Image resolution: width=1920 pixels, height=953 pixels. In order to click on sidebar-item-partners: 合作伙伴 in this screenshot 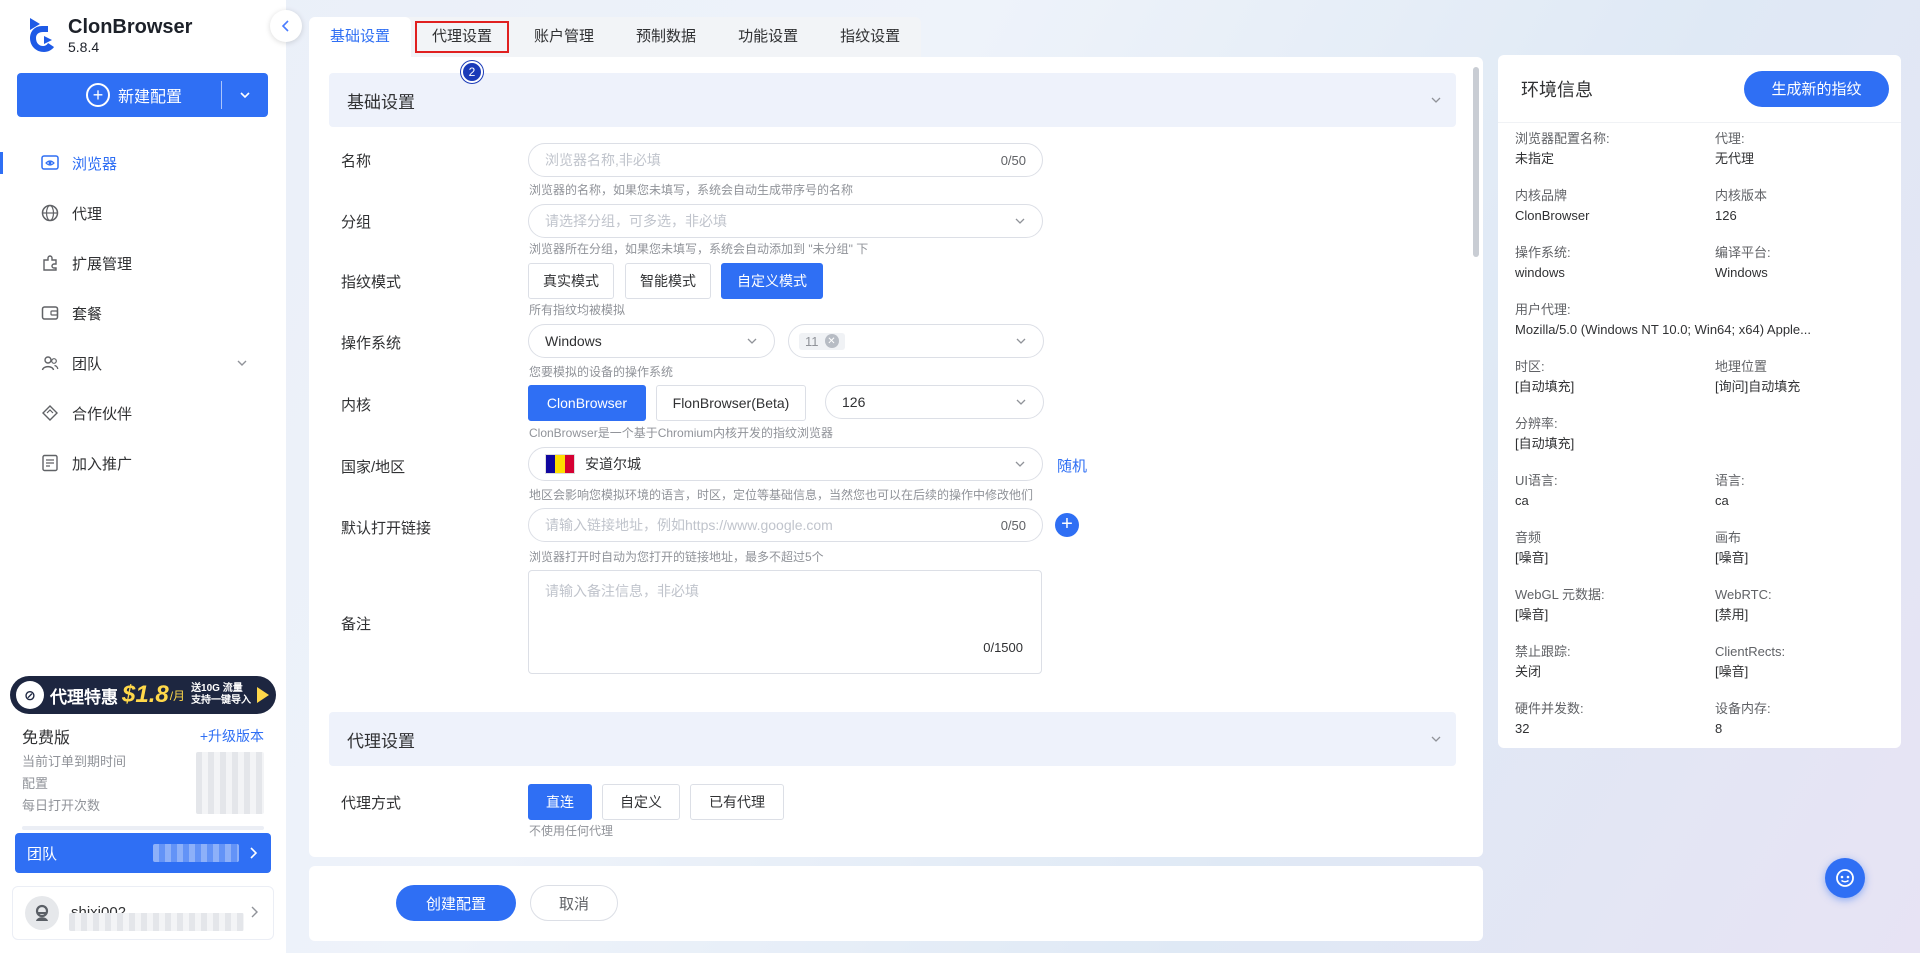, I will do `click(143, 413)`.